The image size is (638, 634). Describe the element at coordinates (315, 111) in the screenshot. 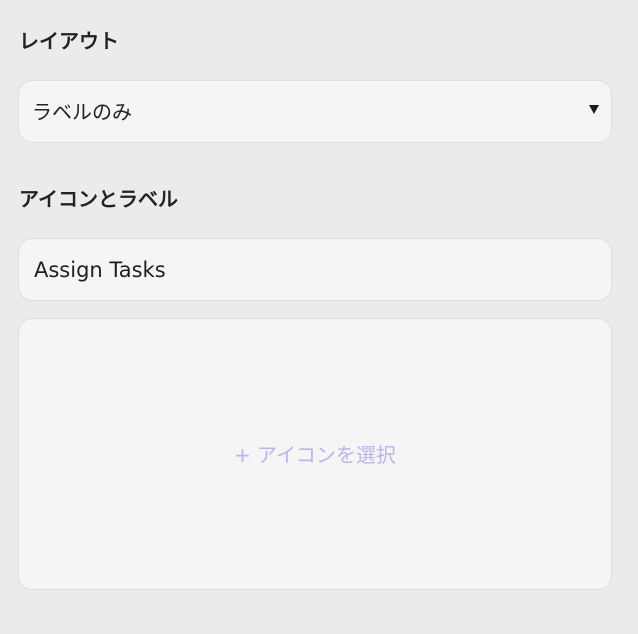

I see `layout-select: ラベルのみ` at that location.